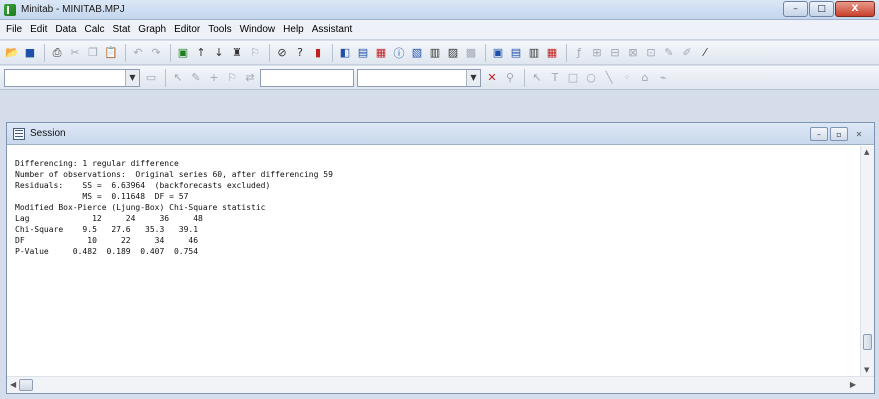 Image resolution: width=879 pixels, height=399 pixels. What do you see at coordinates (307, 77) in the screenshot?
I see `font-combo` at bounding box center [307, 77].